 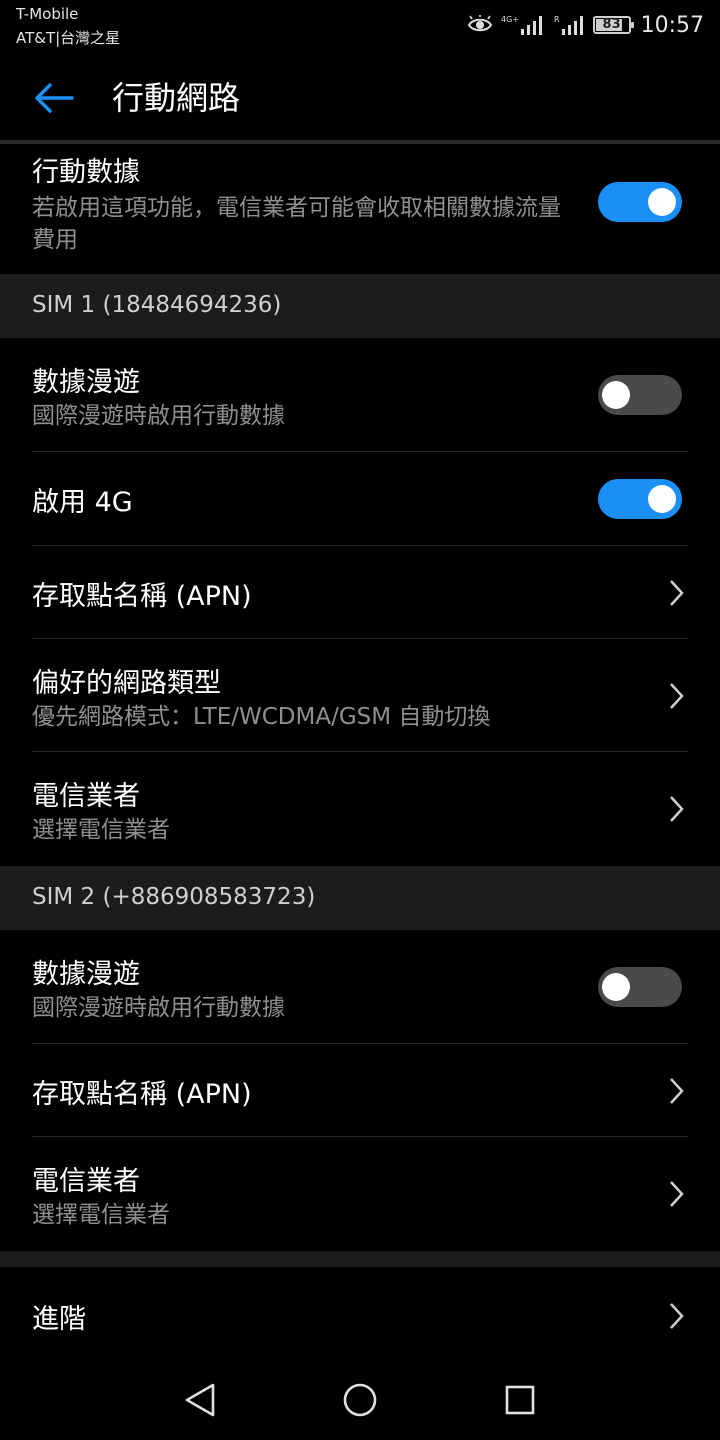 I want to click on triangle-back-icon, so click(x=200, y=1400).